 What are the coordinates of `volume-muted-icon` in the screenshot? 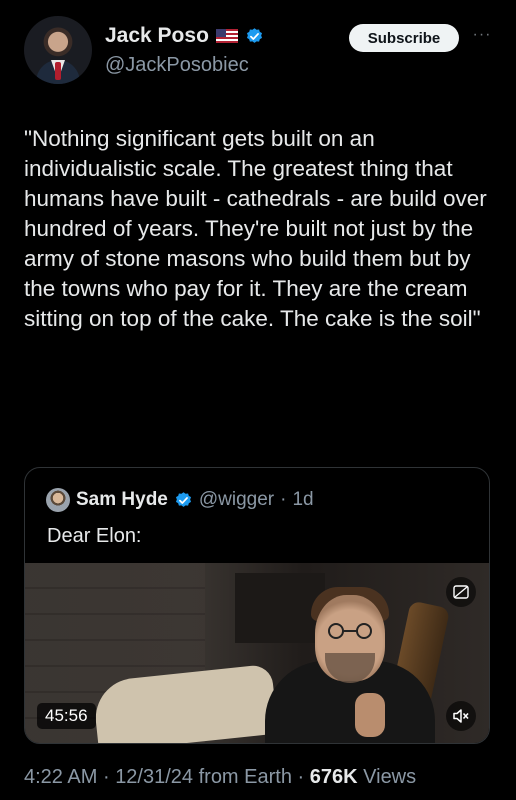 It's located at (461, 716).